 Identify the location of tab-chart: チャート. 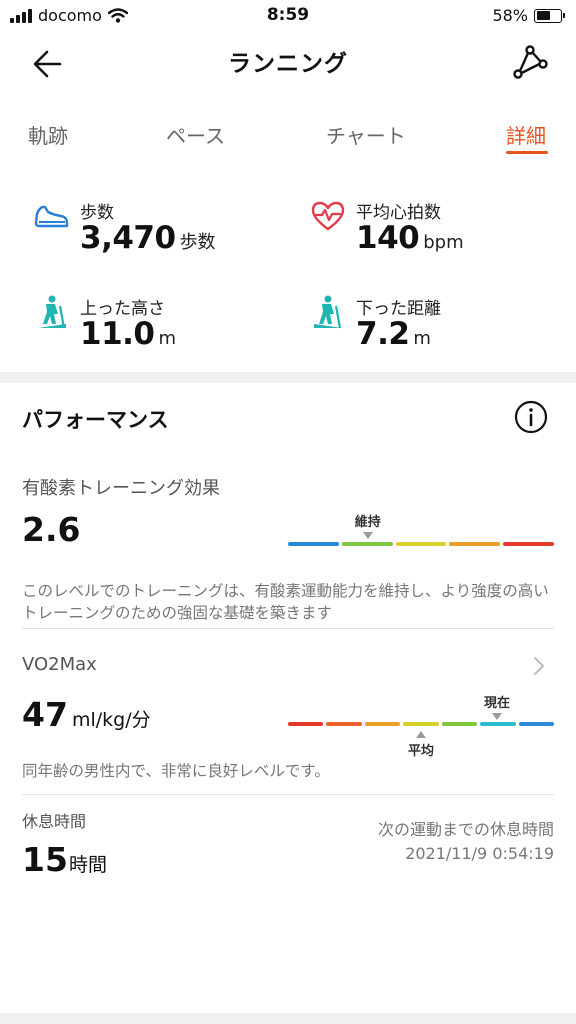
(366, 134).